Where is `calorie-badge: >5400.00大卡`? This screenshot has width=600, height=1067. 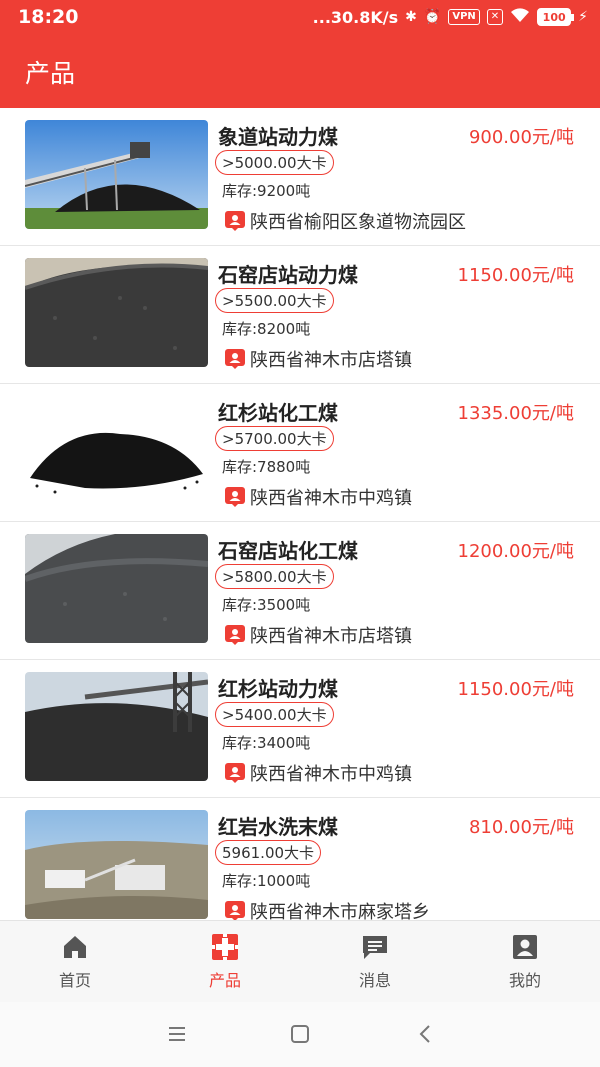 calorie-badge: >5400.00大卡 is located at coordinates (274, 714).